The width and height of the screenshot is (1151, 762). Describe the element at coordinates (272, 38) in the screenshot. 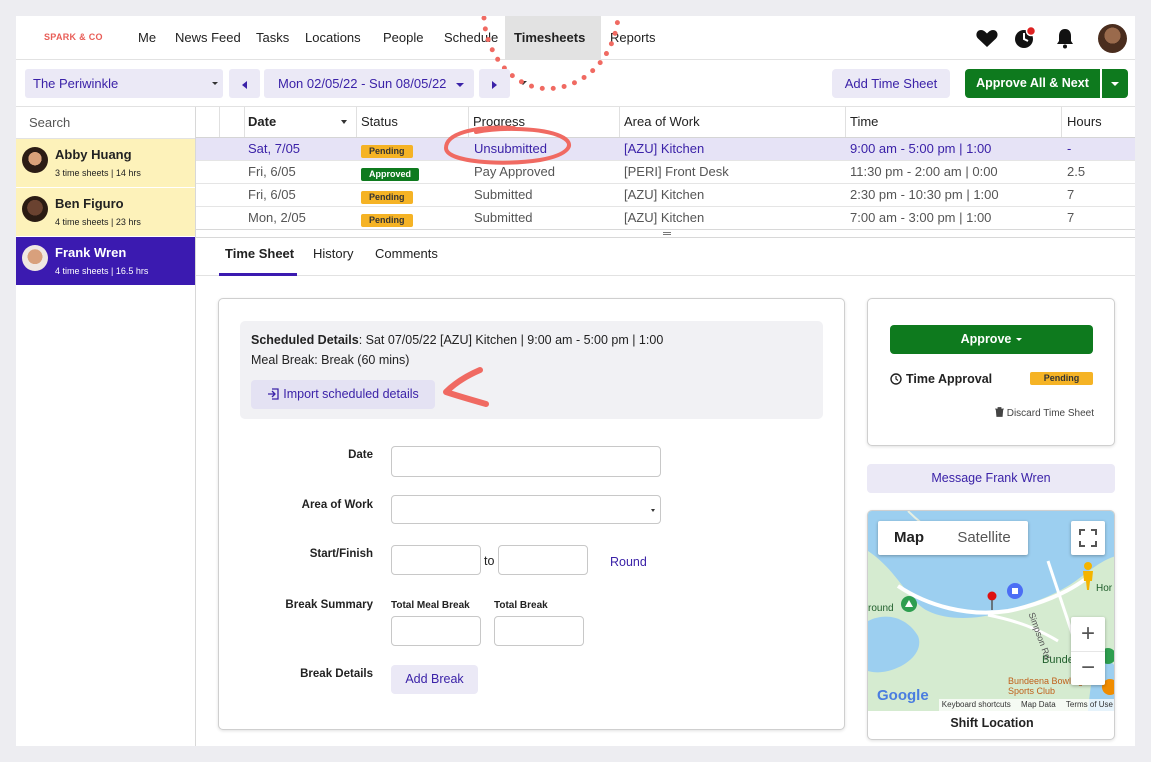

I see `nav-tasks: Tasks` at that location.